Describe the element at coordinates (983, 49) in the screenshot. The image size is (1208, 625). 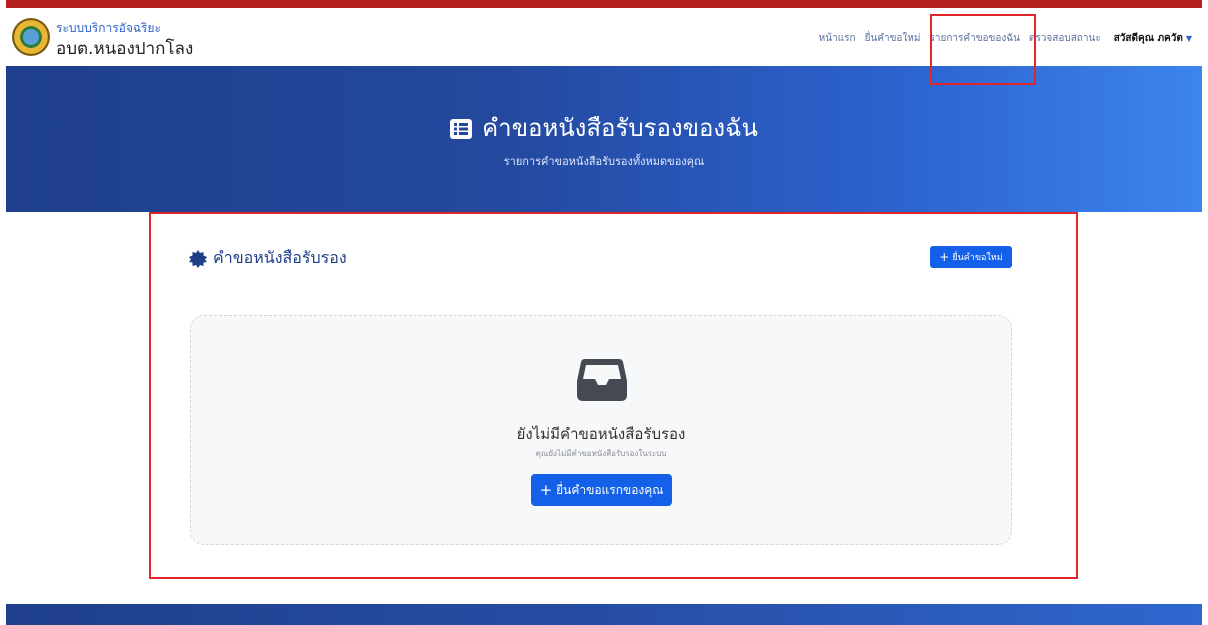
I see `highlight-box-nav` at that location.